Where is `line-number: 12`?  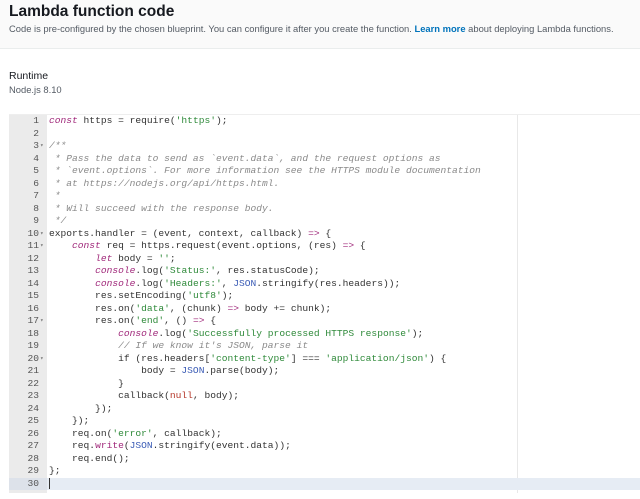 line-number: 12 is located at coordinates (33, 258).